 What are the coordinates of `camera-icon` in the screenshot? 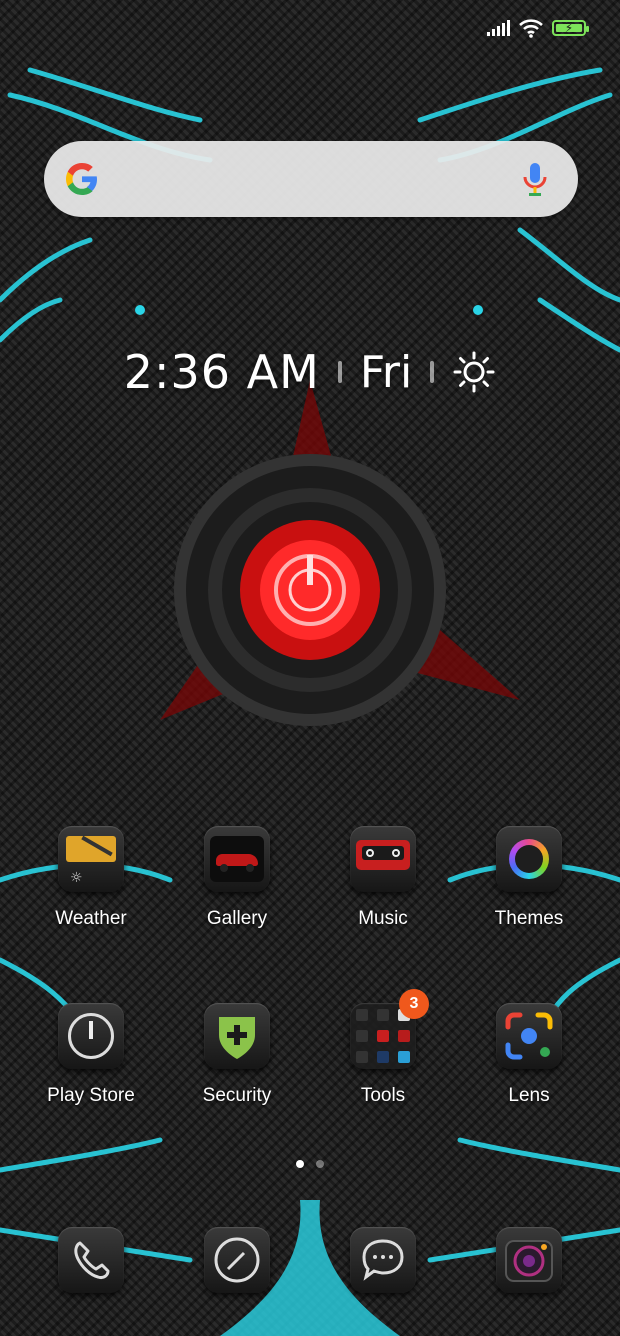 It's located at (529, 1260).